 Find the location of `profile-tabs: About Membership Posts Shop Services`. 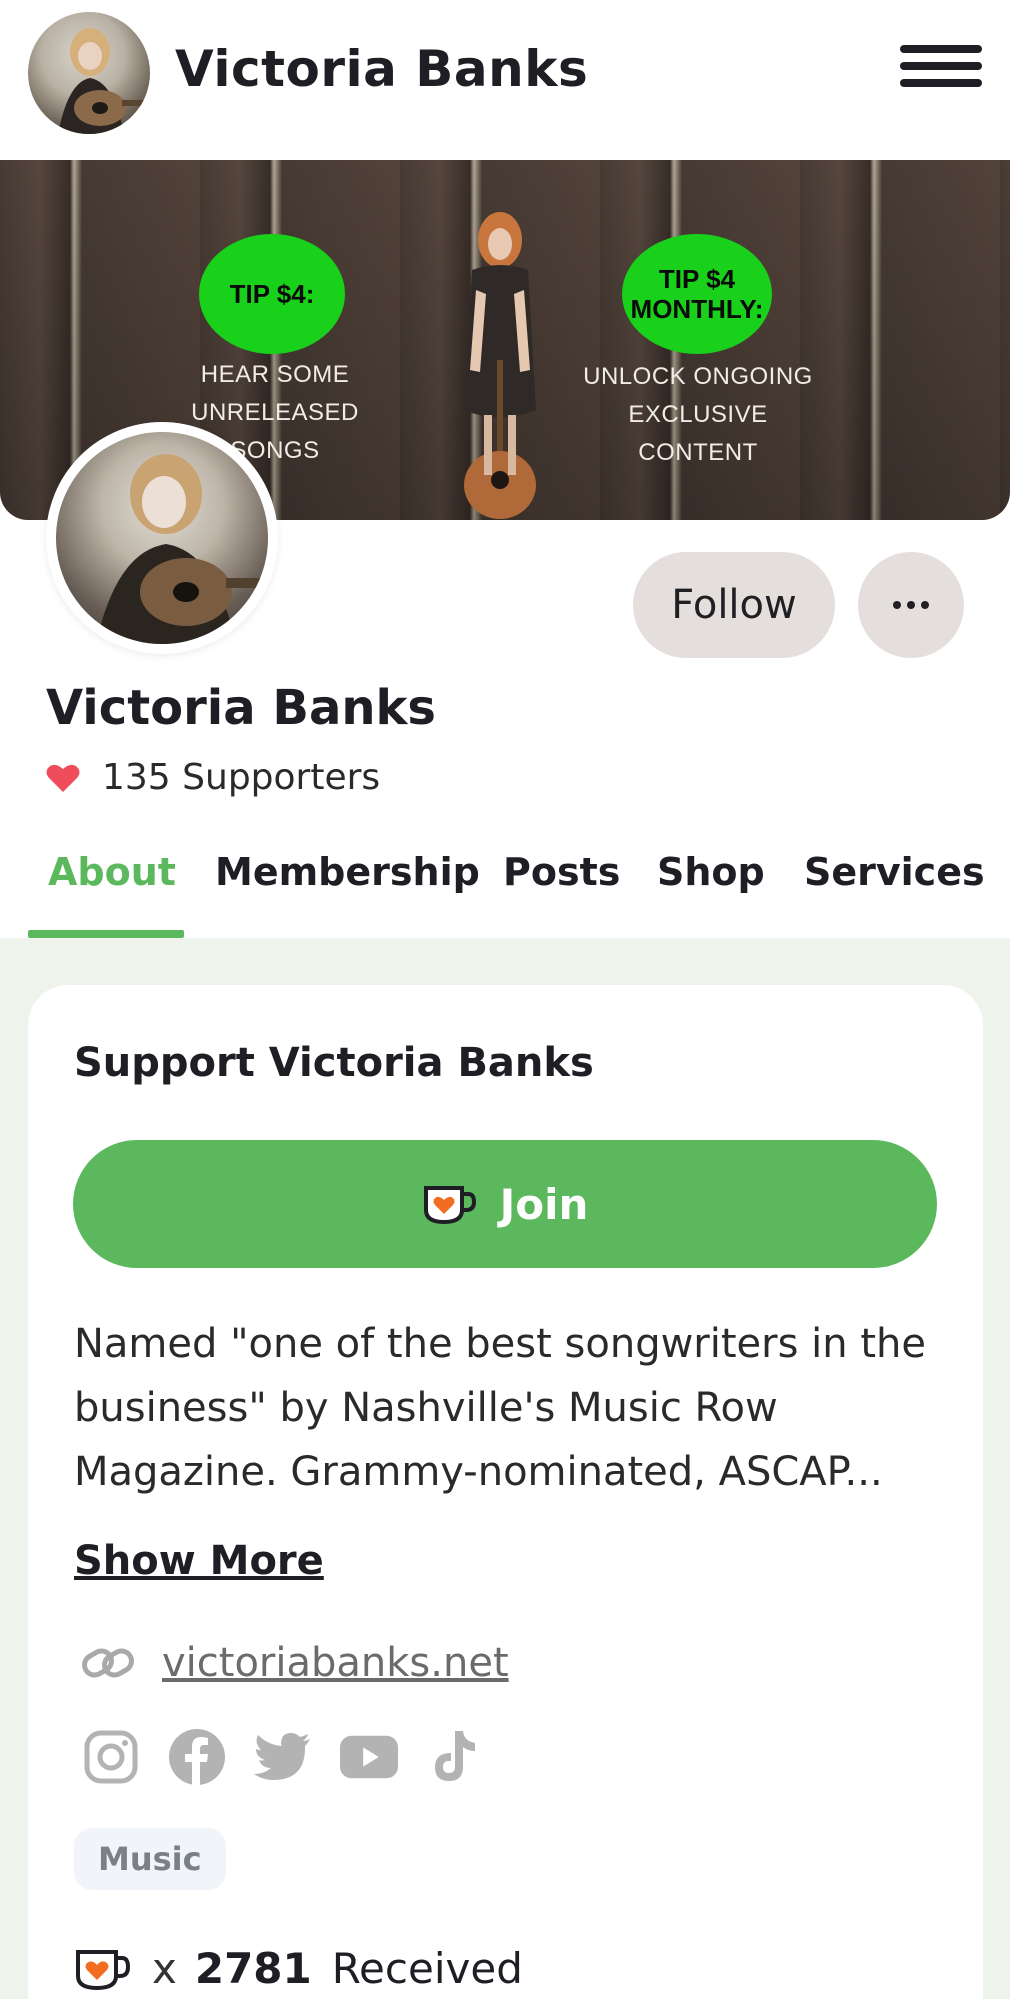

profile-tabs: About Membership Posts Shop Services is located at coordinates (505, 890).